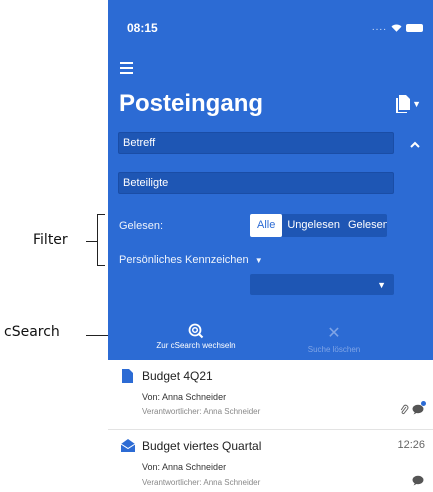  What do you see at coordinates (256, 183) in the screenshot?
I see `participants-input: Beteiligte` at bounding box center [256, 183].